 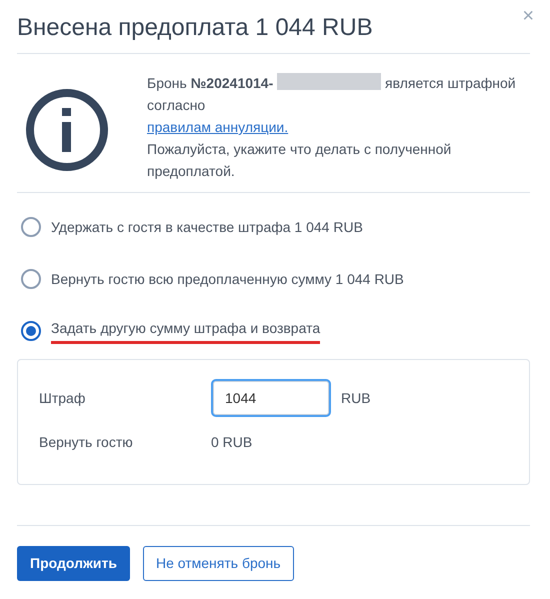 I want to click on option-label: Удержать с гостя в качестве штрафа 1 044 RUB, so click(x=207, y=227).